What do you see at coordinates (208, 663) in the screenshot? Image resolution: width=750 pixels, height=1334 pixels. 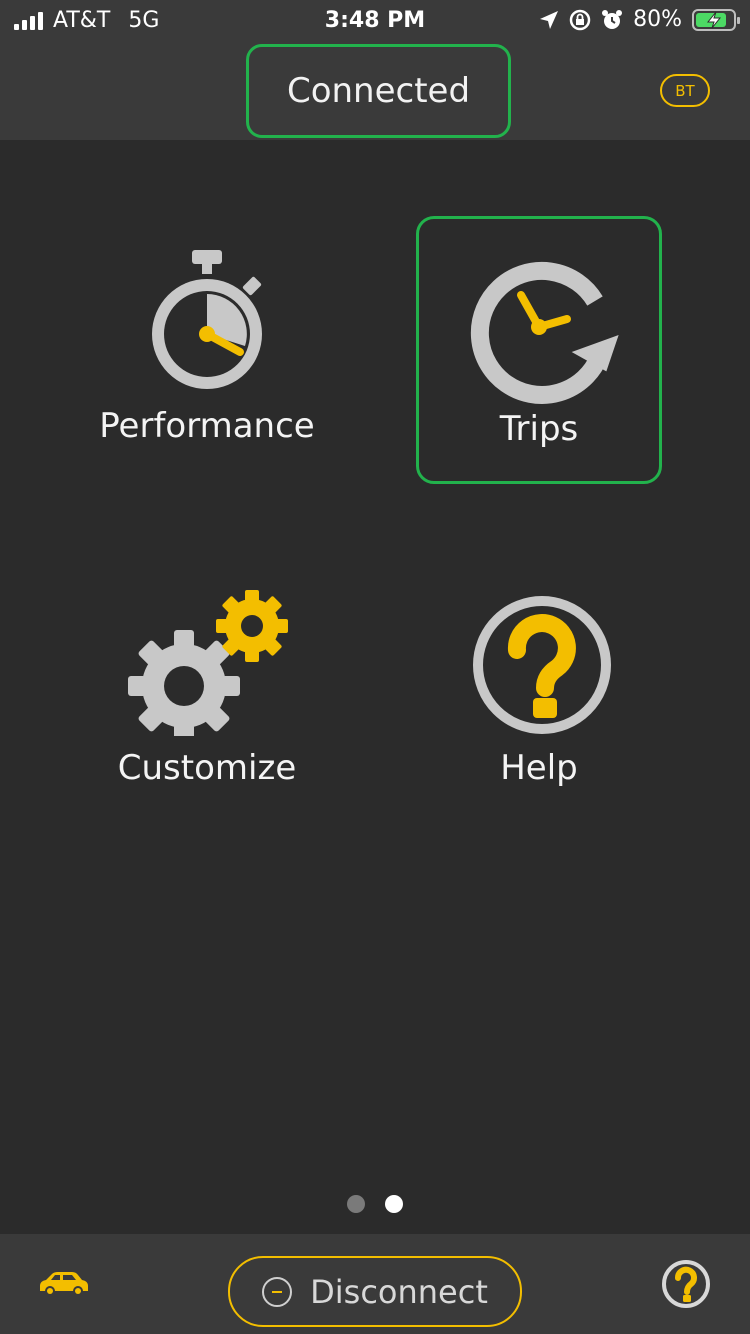 I see `gears-icon` at bounding box center [208, 663].